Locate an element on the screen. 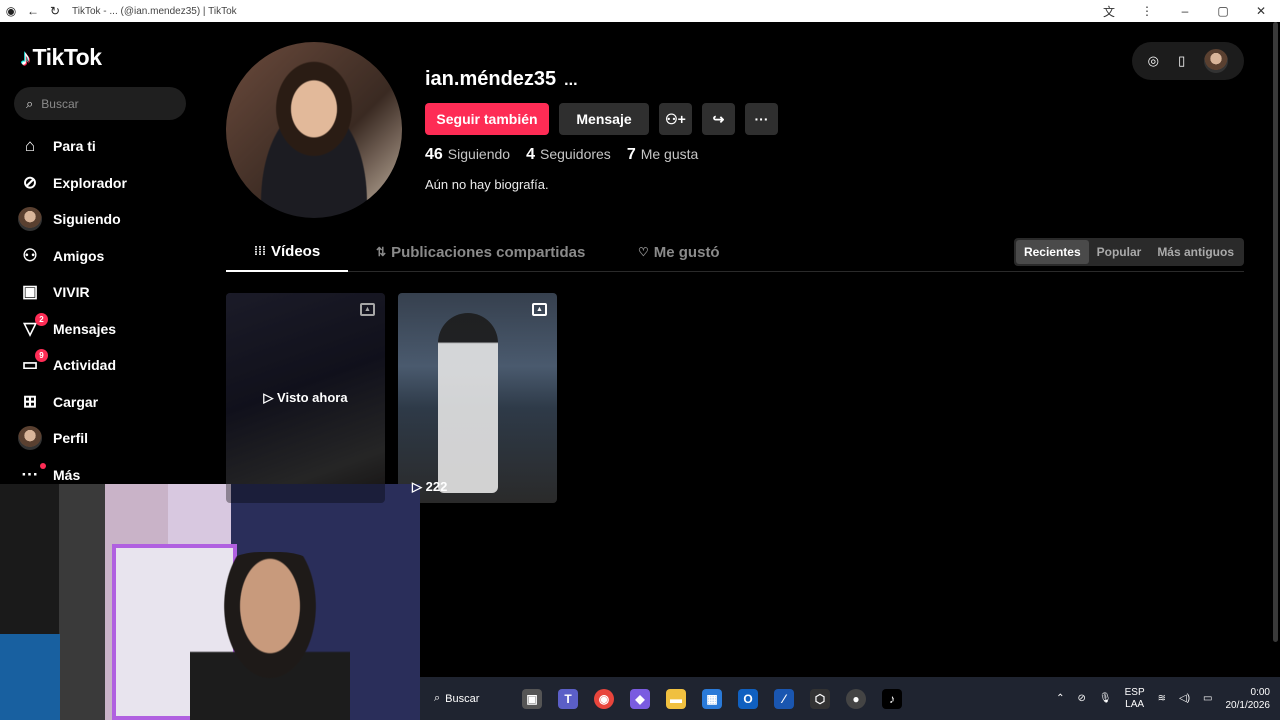  followers-count: 4 is located at coordinates (530, 154).